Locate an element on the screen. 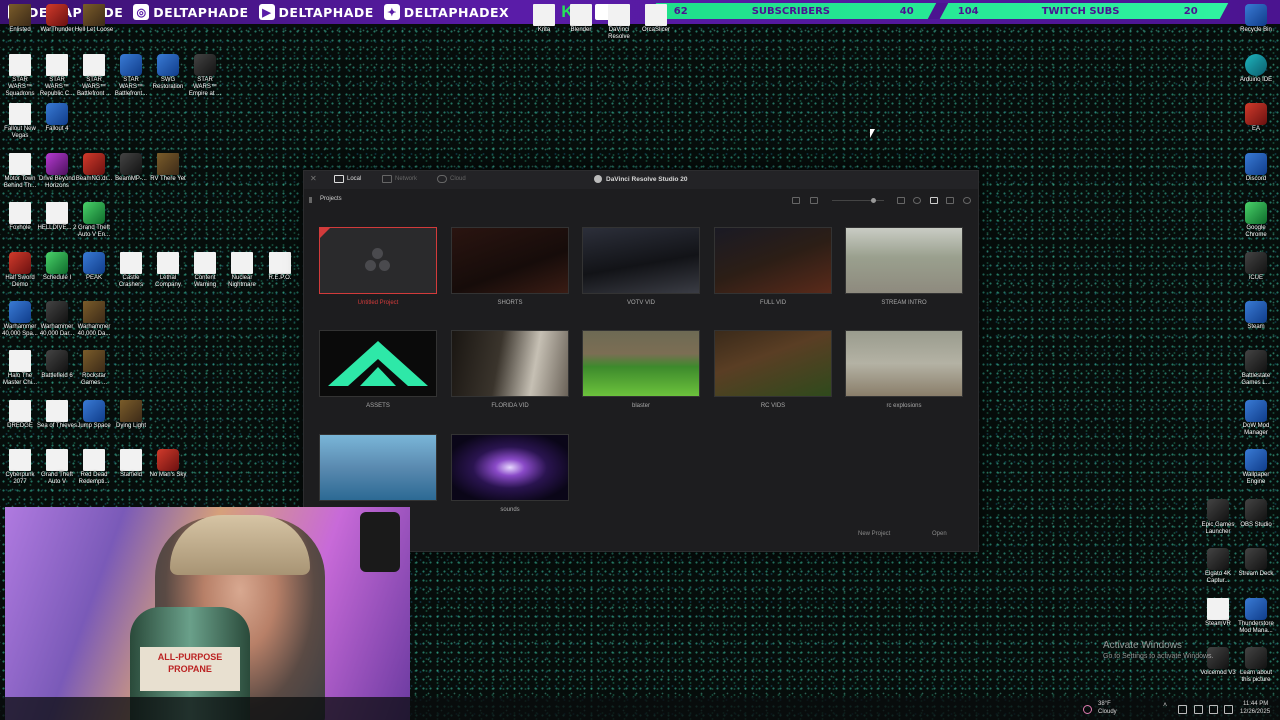  desktop-icon: Lethal Company is located at coordinates (168, 270).